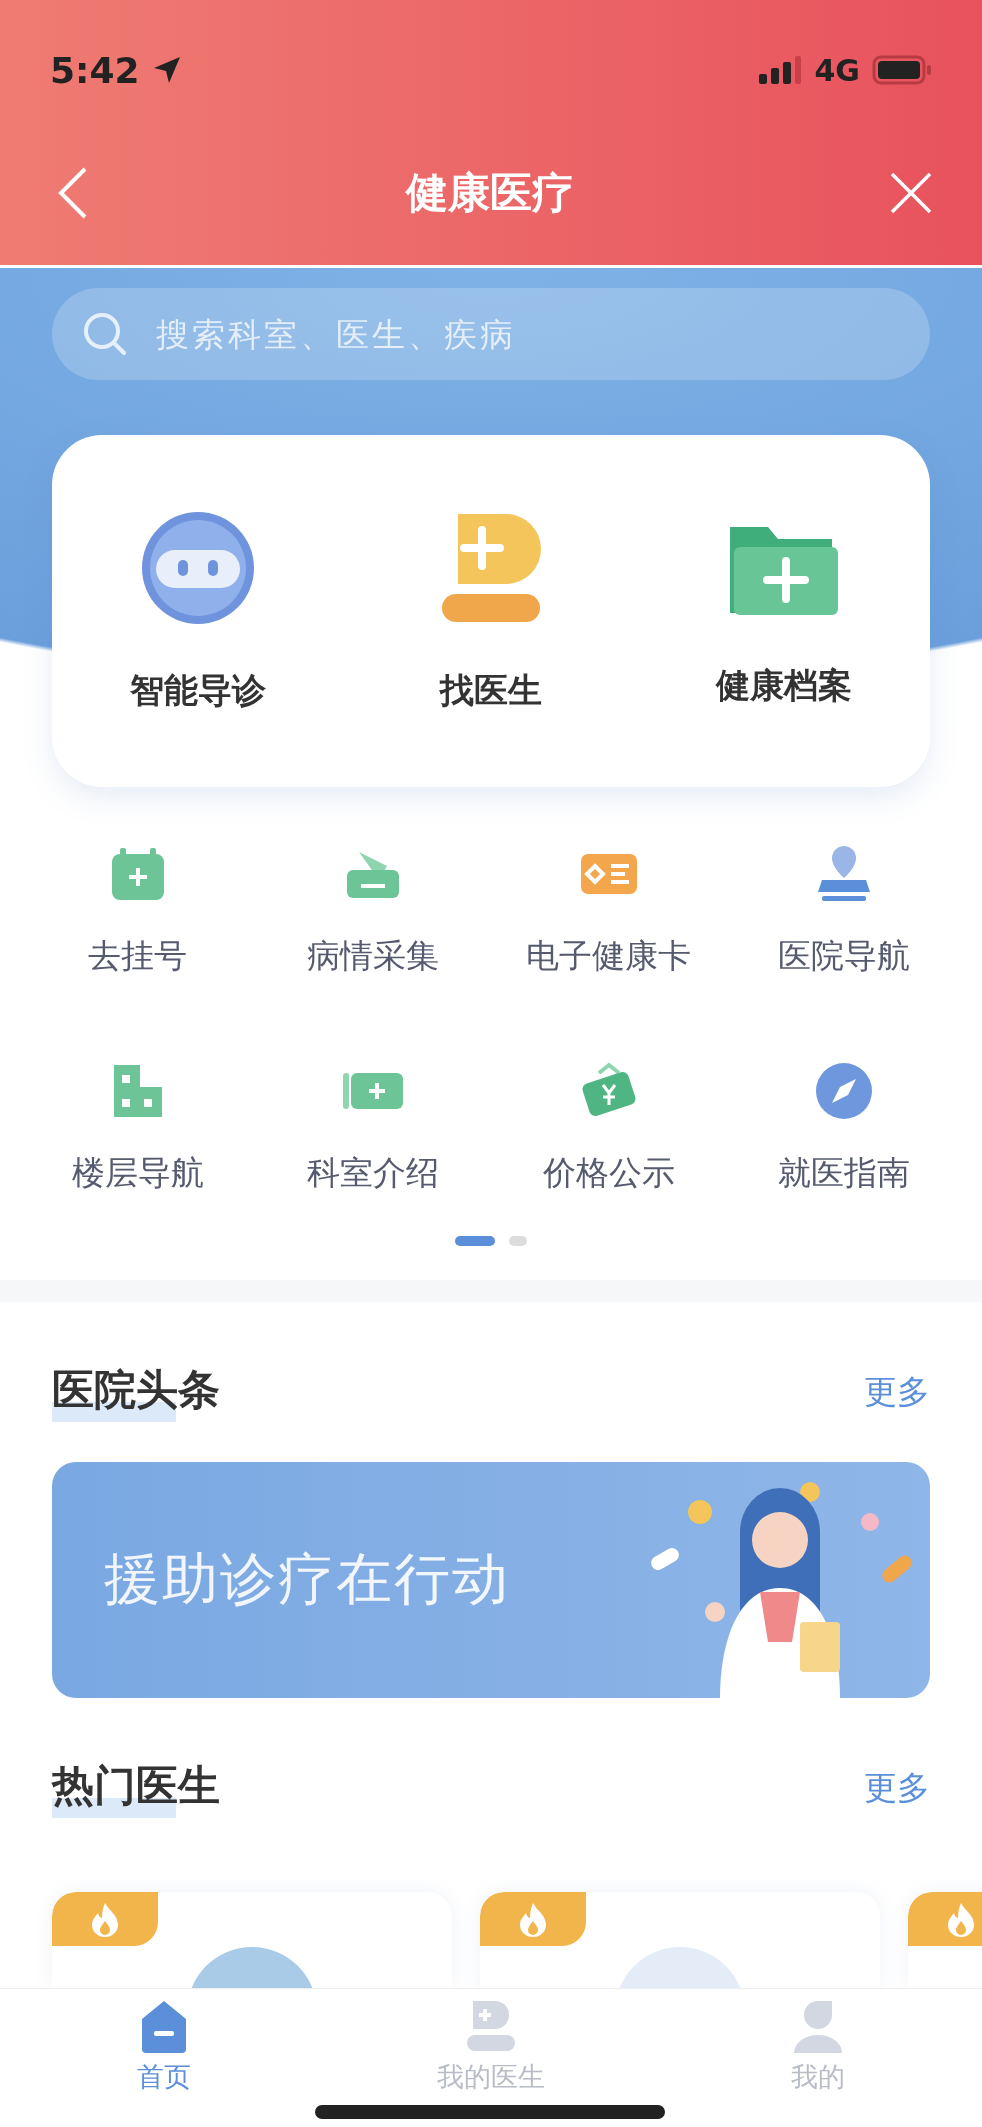 The height and width of the screenshot is (2127, 982). Describe the element at coordinates (491, 691) in the screenshot. I see `feature-label: 找医生` at that location.